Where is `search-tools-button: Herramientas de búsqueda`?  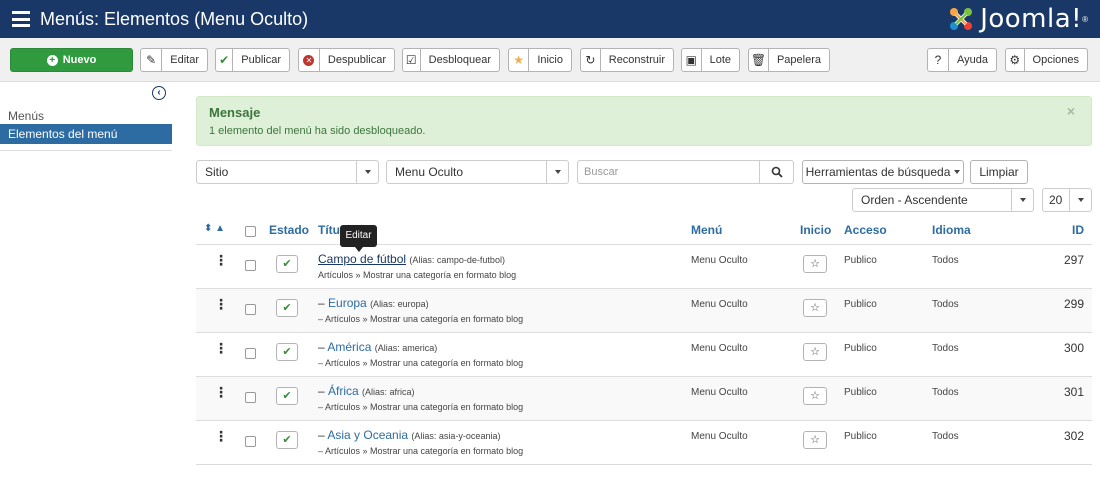 search-tools-button: Herramientas de búsqueda is located at coordinates (883, 172).